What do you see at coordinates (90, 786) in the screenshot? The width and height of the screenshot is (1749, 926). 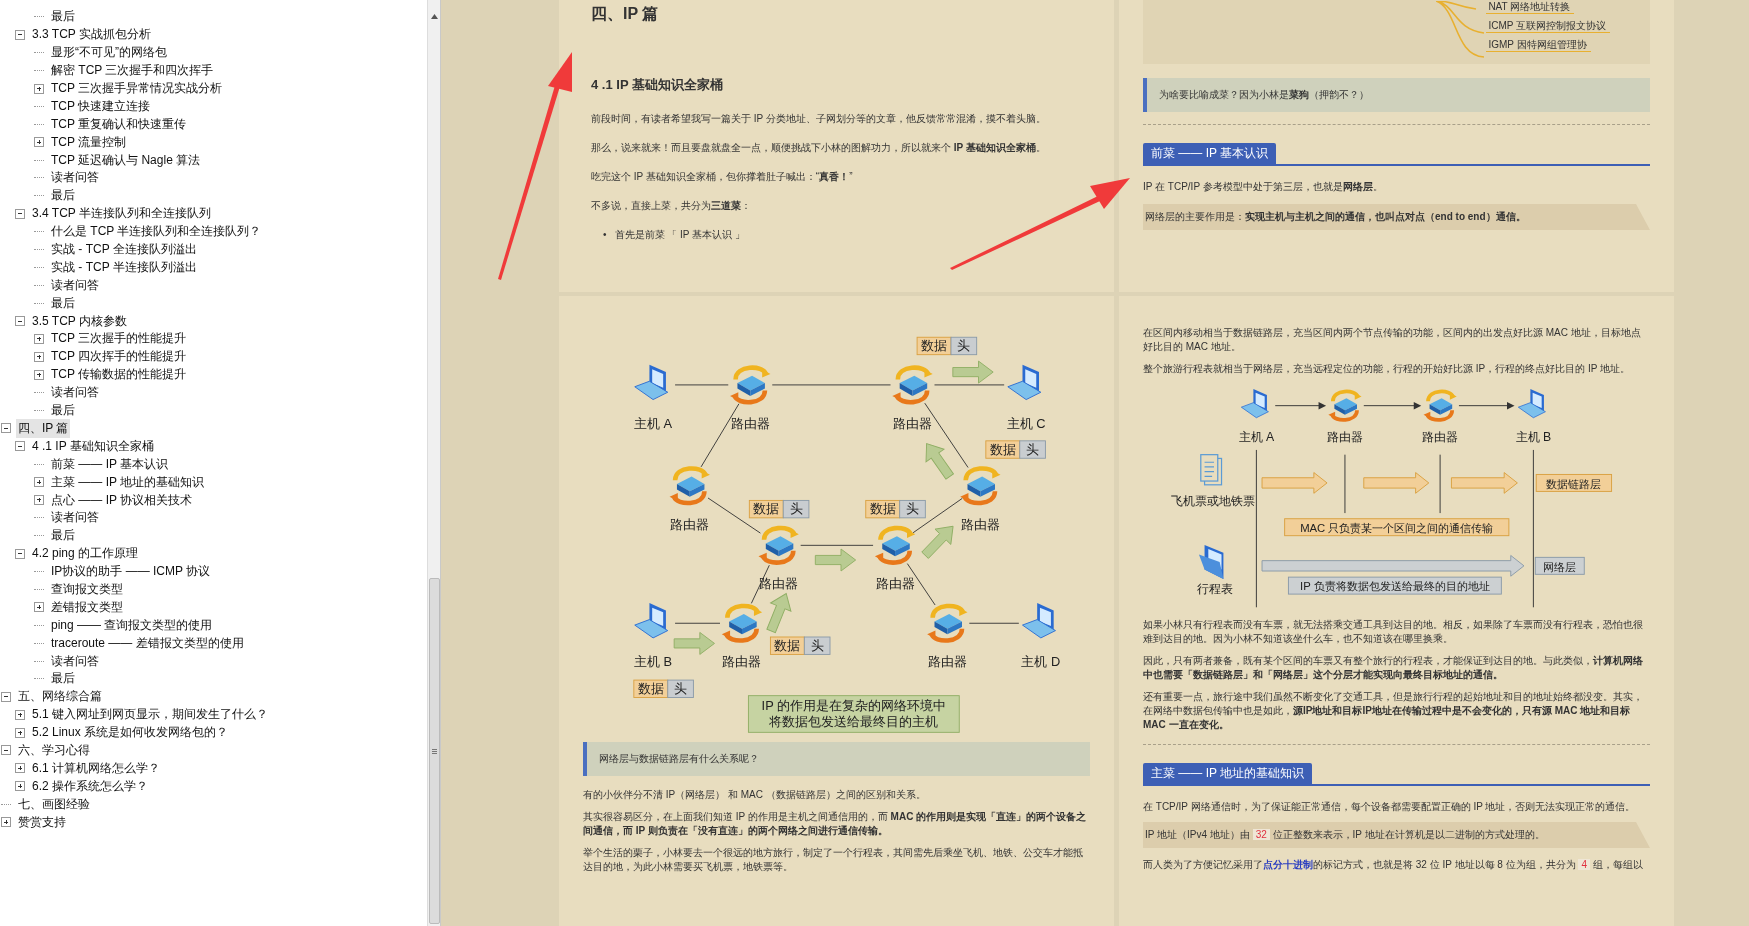 I see `outline-item: 6.2 操作系统怎么学？` at bounding box center [90, 786].